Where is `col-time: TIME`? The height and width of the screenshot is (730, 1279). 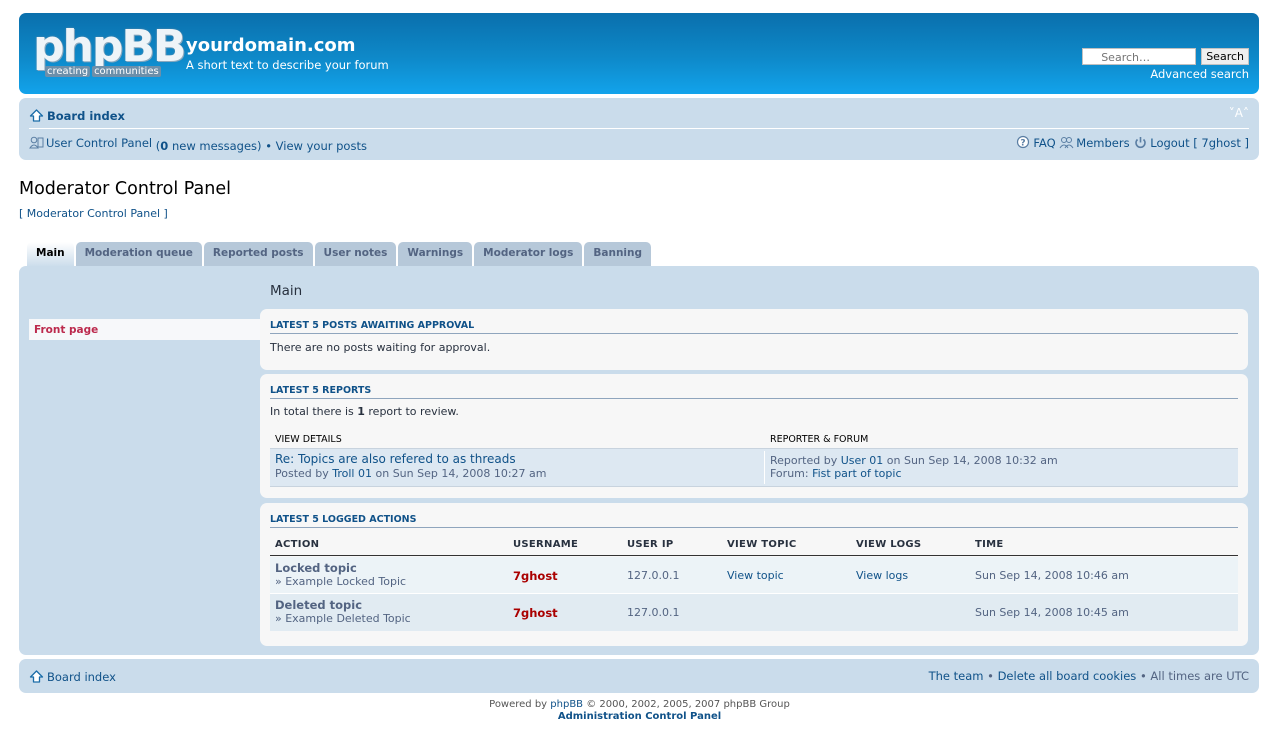 col-time: TIME is located at coordinates (989, 544).